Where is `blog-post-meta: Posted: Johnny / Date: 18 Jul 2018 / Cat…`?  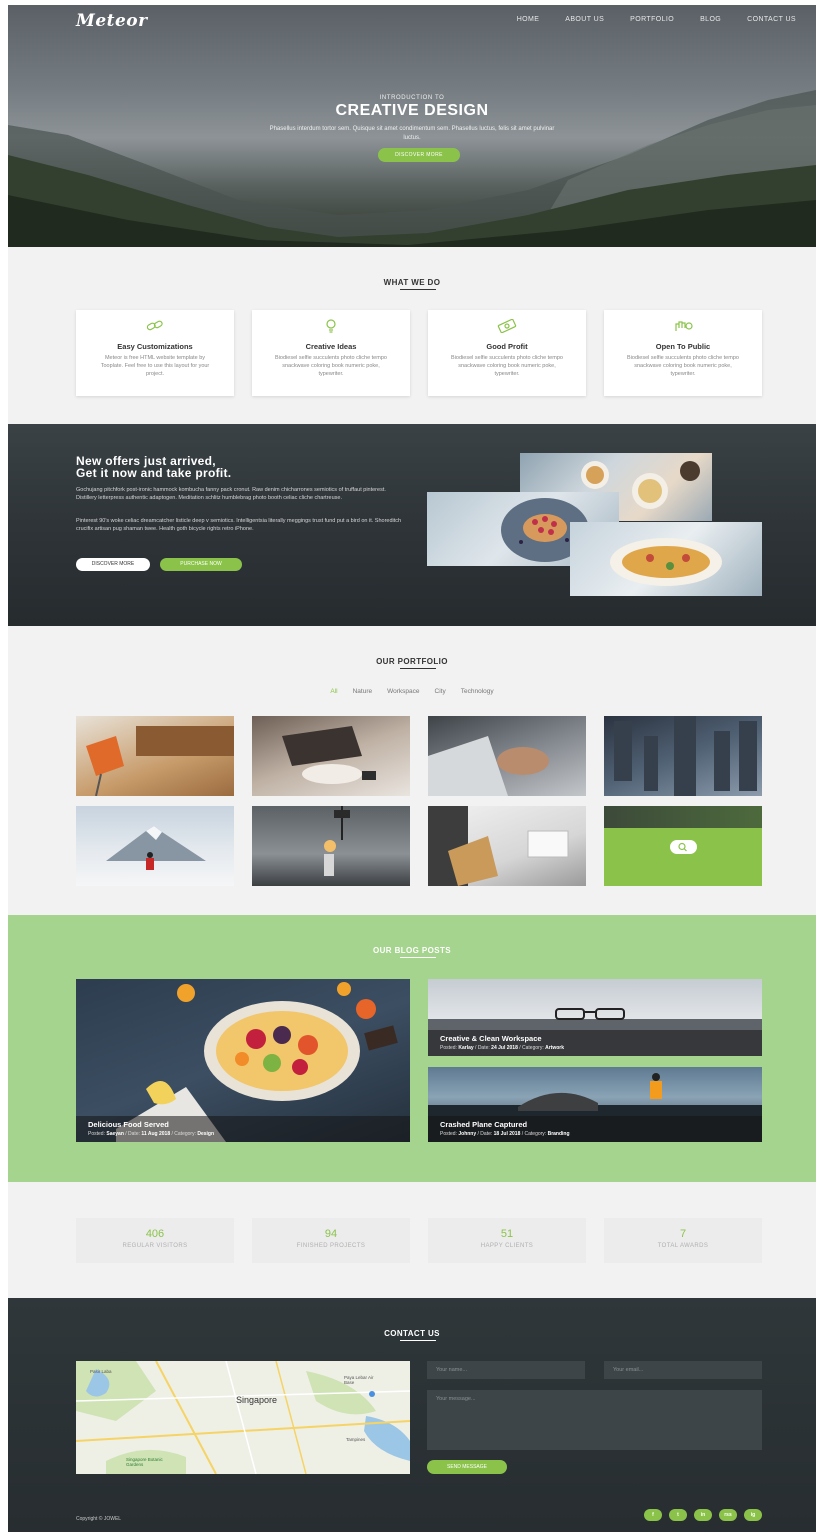 blog-post-meta: Posted: Johnny / Date: 18 Jul 2018 / Cat… is located at coordinates (505, 1134).